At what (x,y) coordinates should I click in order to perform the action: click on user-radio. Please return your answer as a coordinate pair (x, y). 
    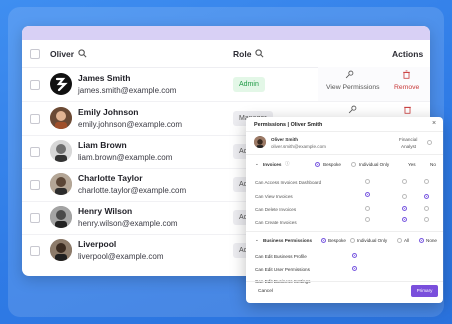
    Looking at the image, I should click on (429, 142).